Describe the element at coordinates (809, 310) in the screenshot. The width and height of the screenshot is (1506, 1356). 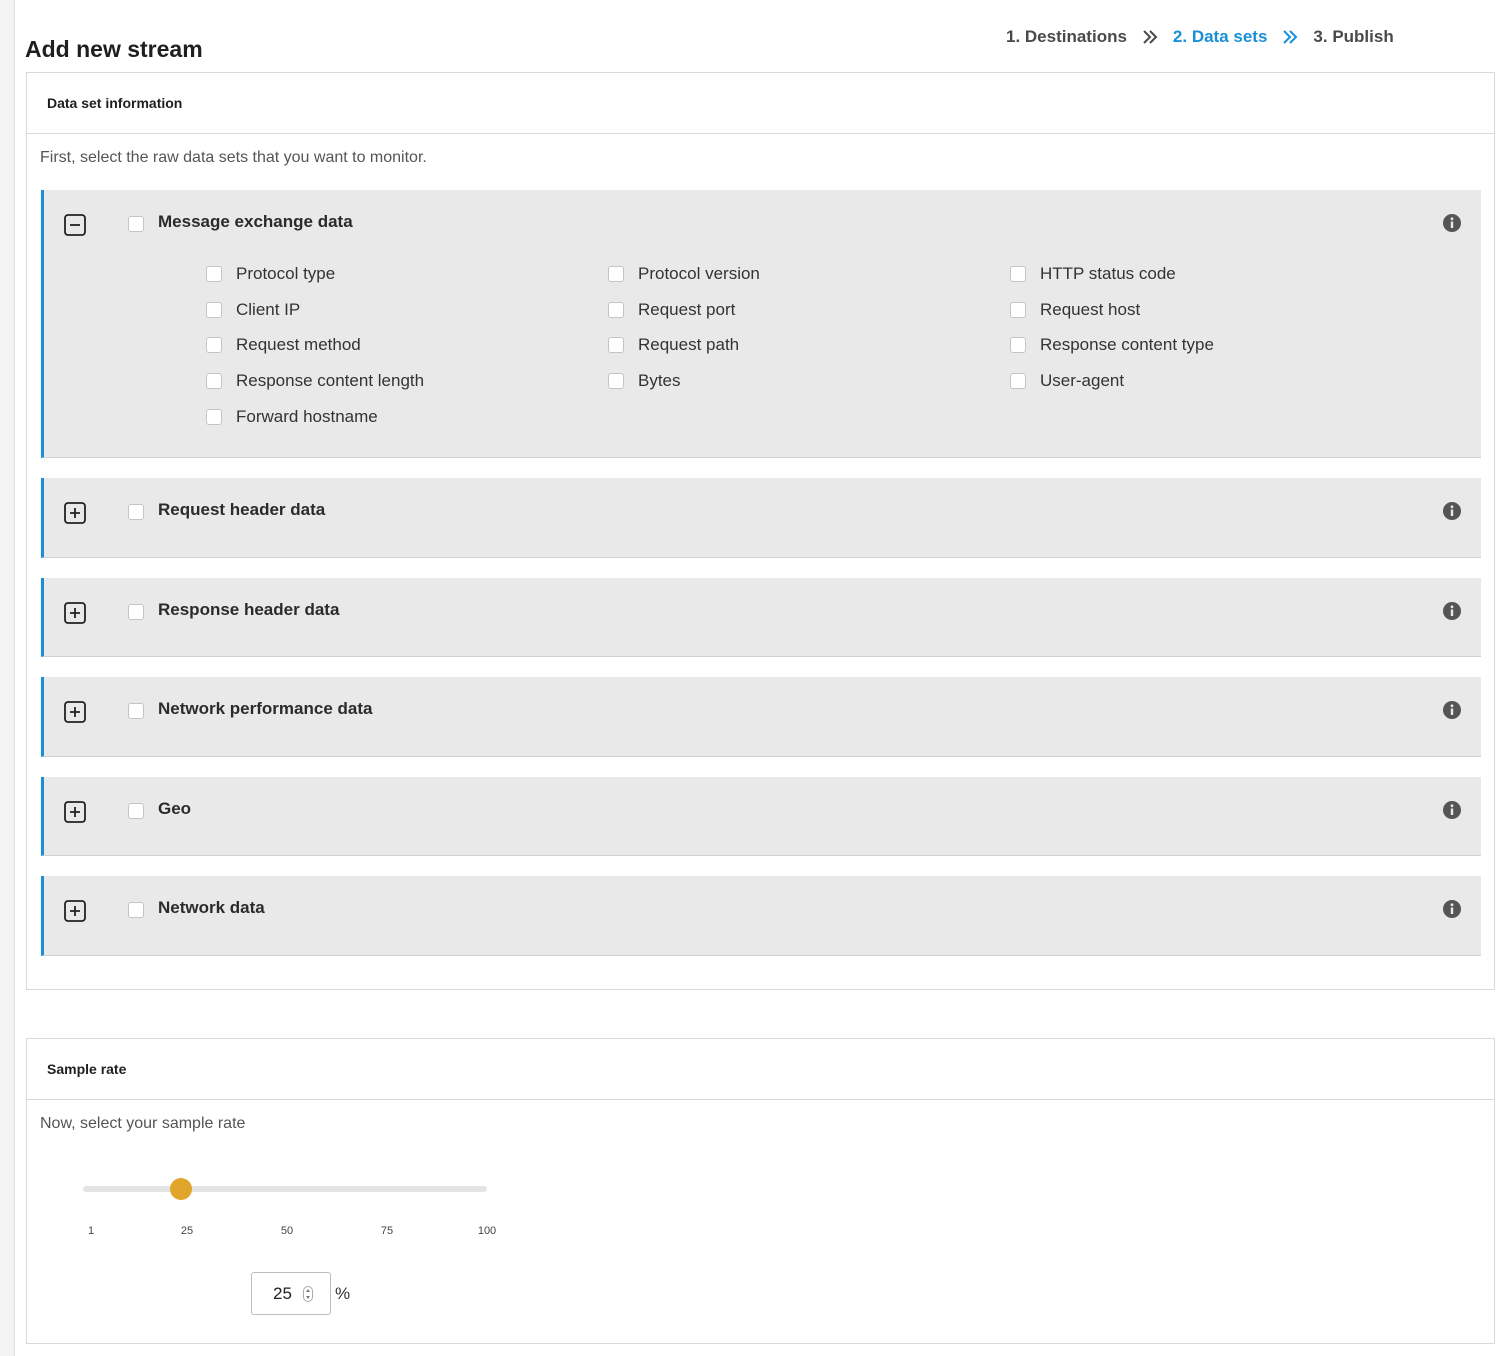
I see `field-request-port: Request port` at that location.